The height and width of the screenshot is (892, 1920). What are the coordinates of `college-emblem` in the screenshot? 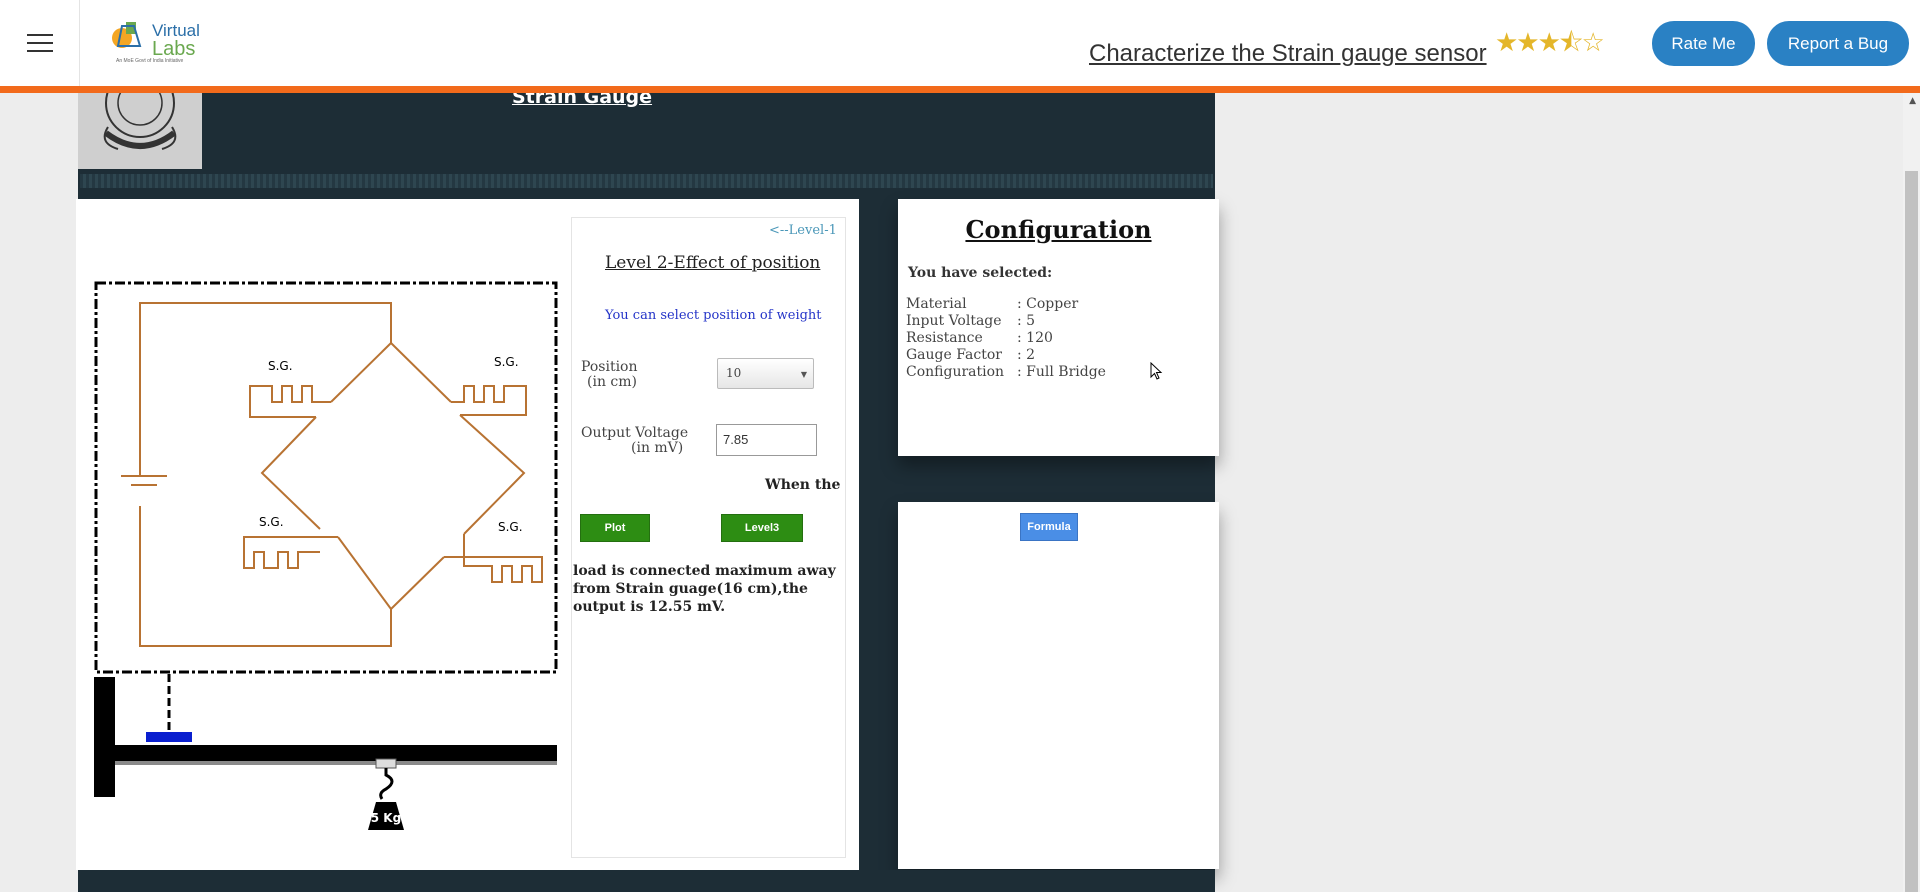 It's located at (140, 118).